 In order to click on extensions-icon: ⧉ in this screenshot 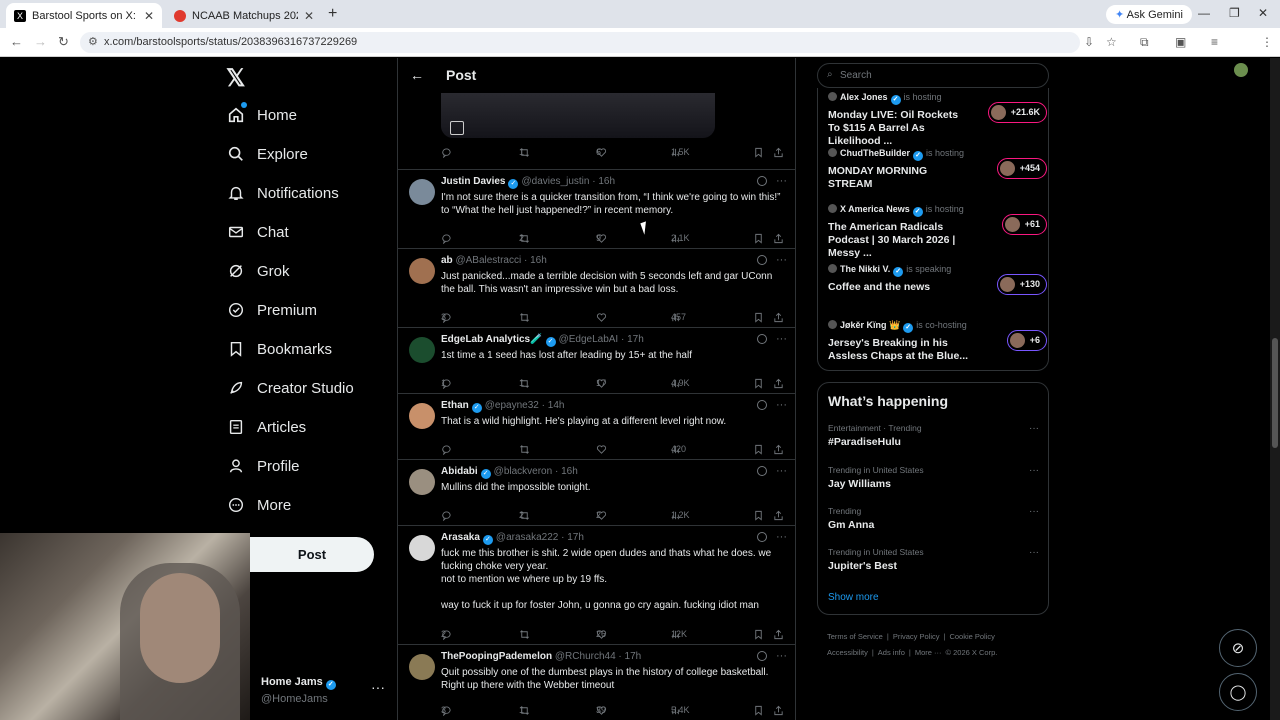, I will do `click(1144, 42)`.